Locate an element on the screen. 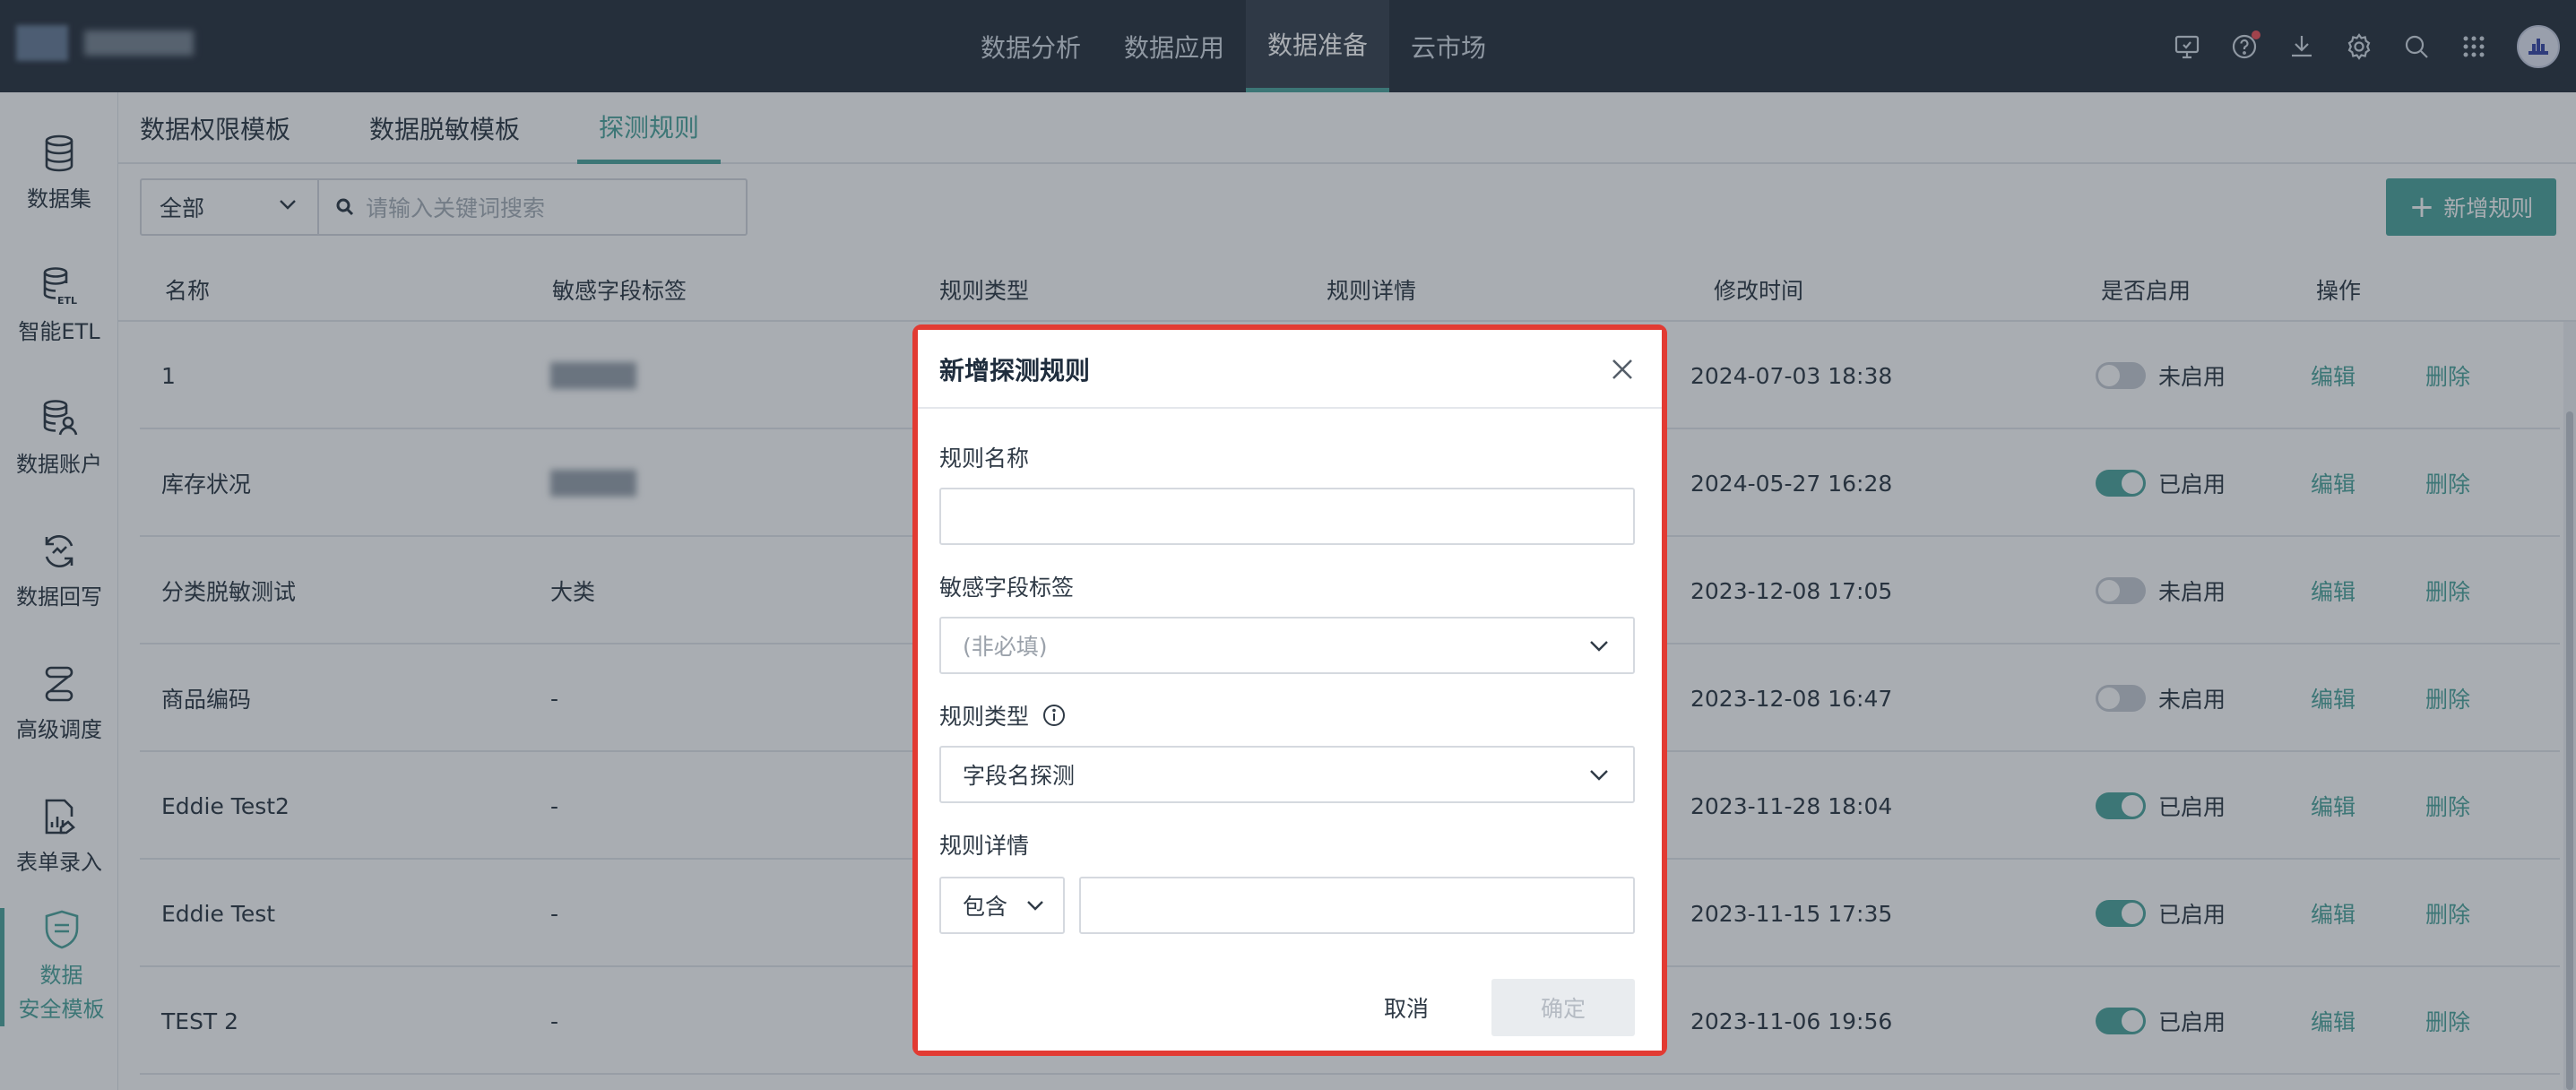  match-operator-value: 包含 is located at coordinates (985, 907).